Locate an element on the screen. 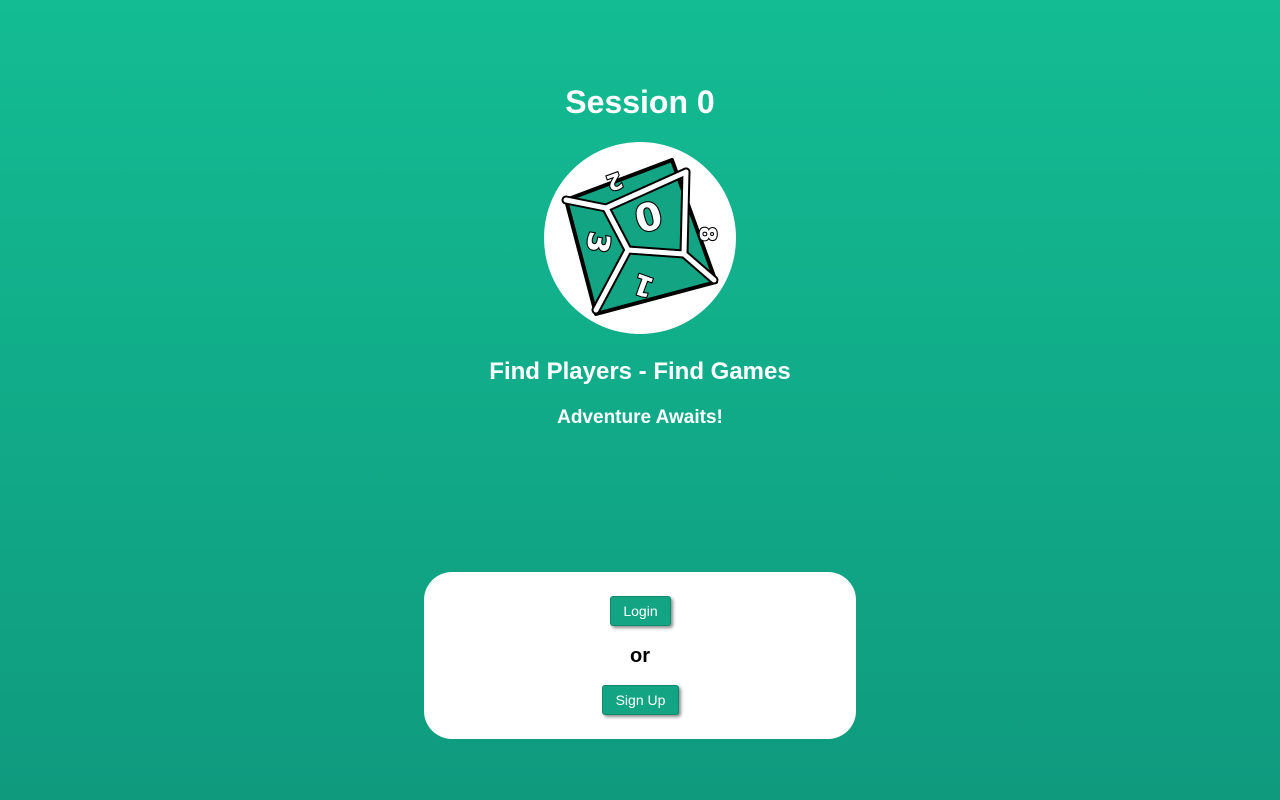 This screenshot has width=1280, height=800. d10-dice-icon: 0 3 1 8 2 is located at coordinates (640, 237).